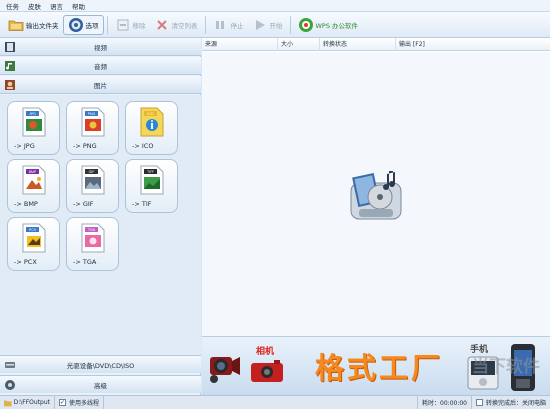 Image resolution: width=550 pixels, height=409 pixels. What do you see at coordinates (10, 47) in the screenshot?
I see `video-icon` at bounding box center [10, 47].